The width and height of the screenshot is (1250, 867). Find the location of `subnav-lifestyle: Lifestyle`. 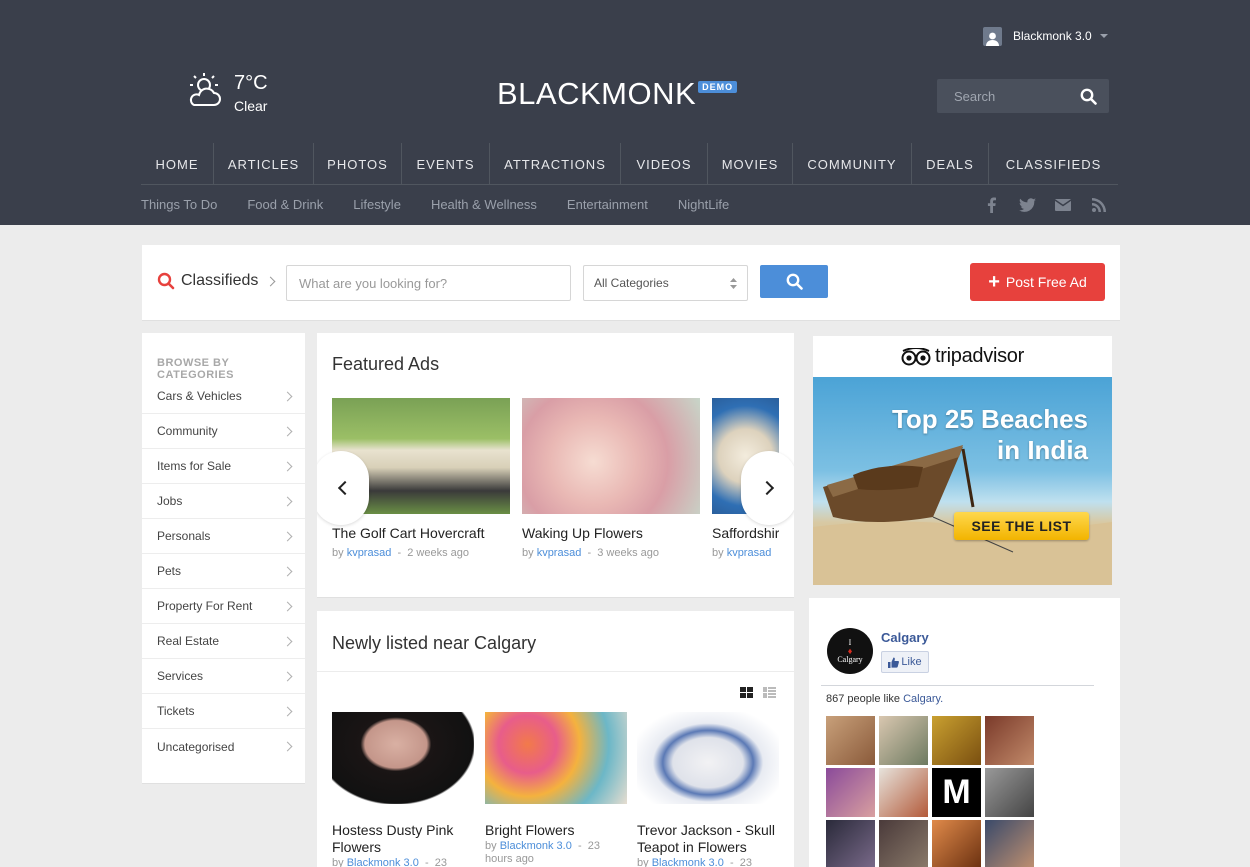

subnav-lifestyle: Lifestyle is located at coordinates (377, 204).